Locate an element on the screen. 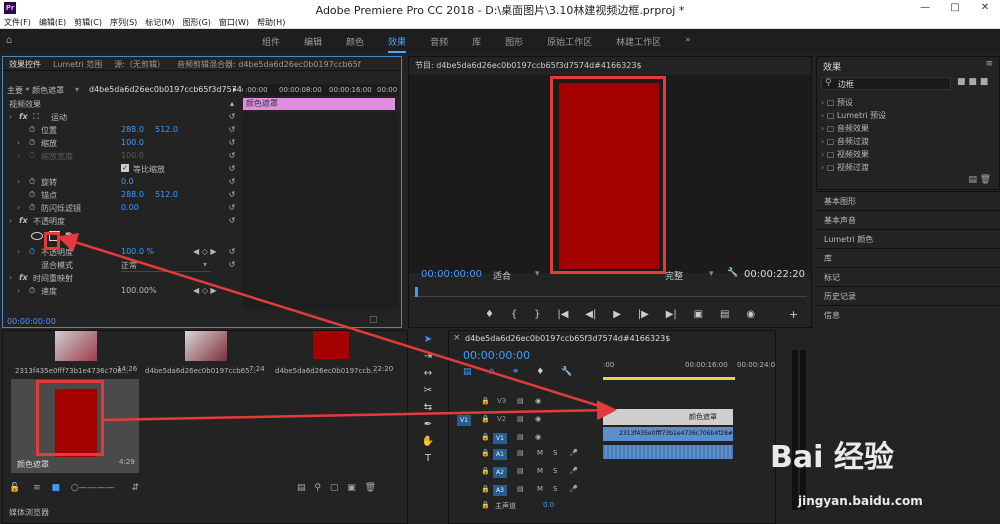  panel-markers: 标记 is located at coordinates (908, 276).